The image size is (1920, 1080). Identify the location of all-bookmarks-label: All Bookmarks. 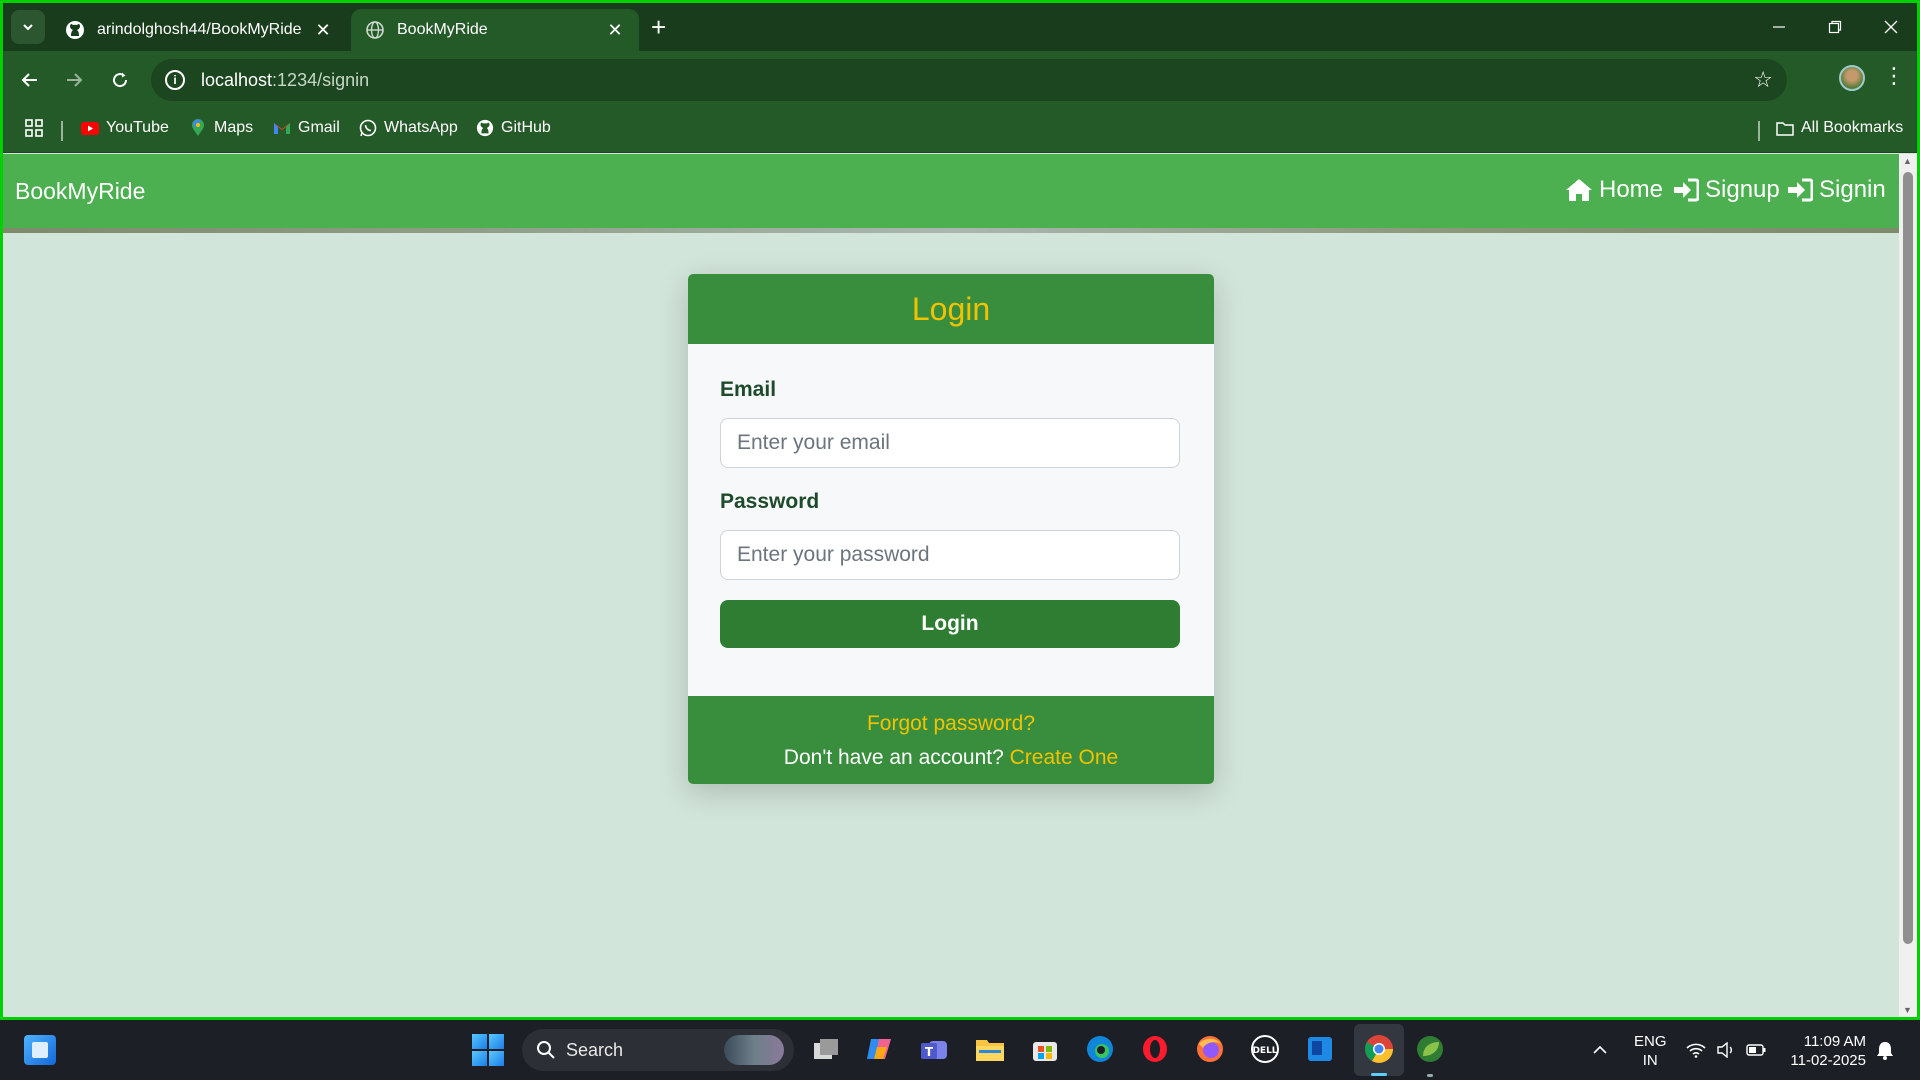
(1852, 127).